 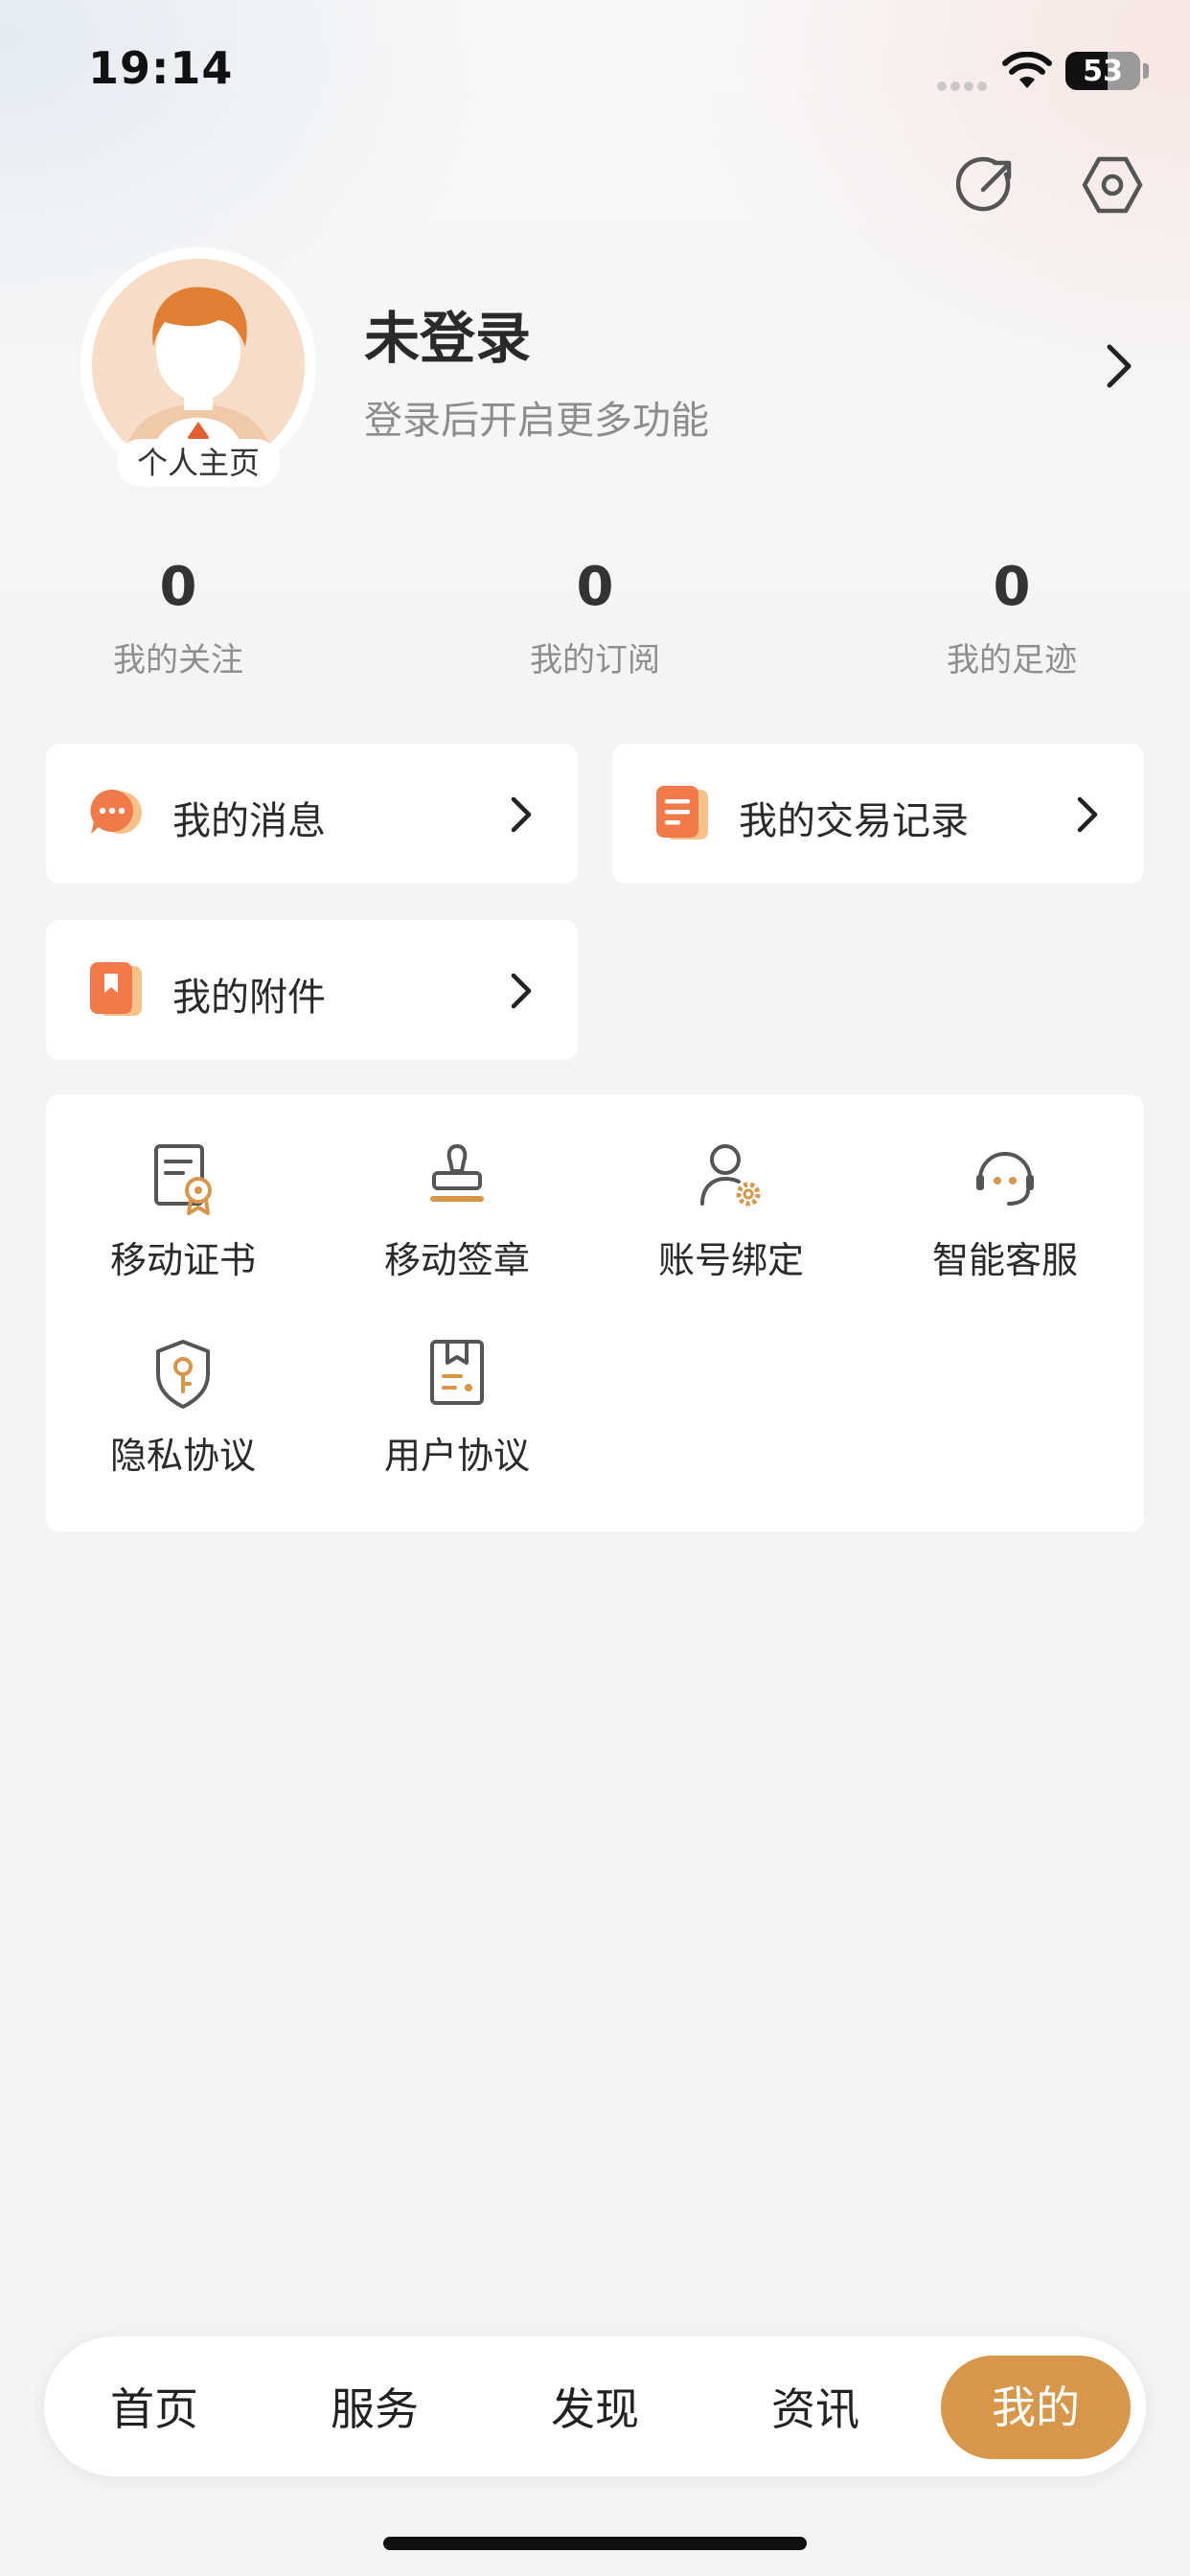 I want to click on grid-item-mobile-certificate: 移动证书, so click(x=183, y=1211).